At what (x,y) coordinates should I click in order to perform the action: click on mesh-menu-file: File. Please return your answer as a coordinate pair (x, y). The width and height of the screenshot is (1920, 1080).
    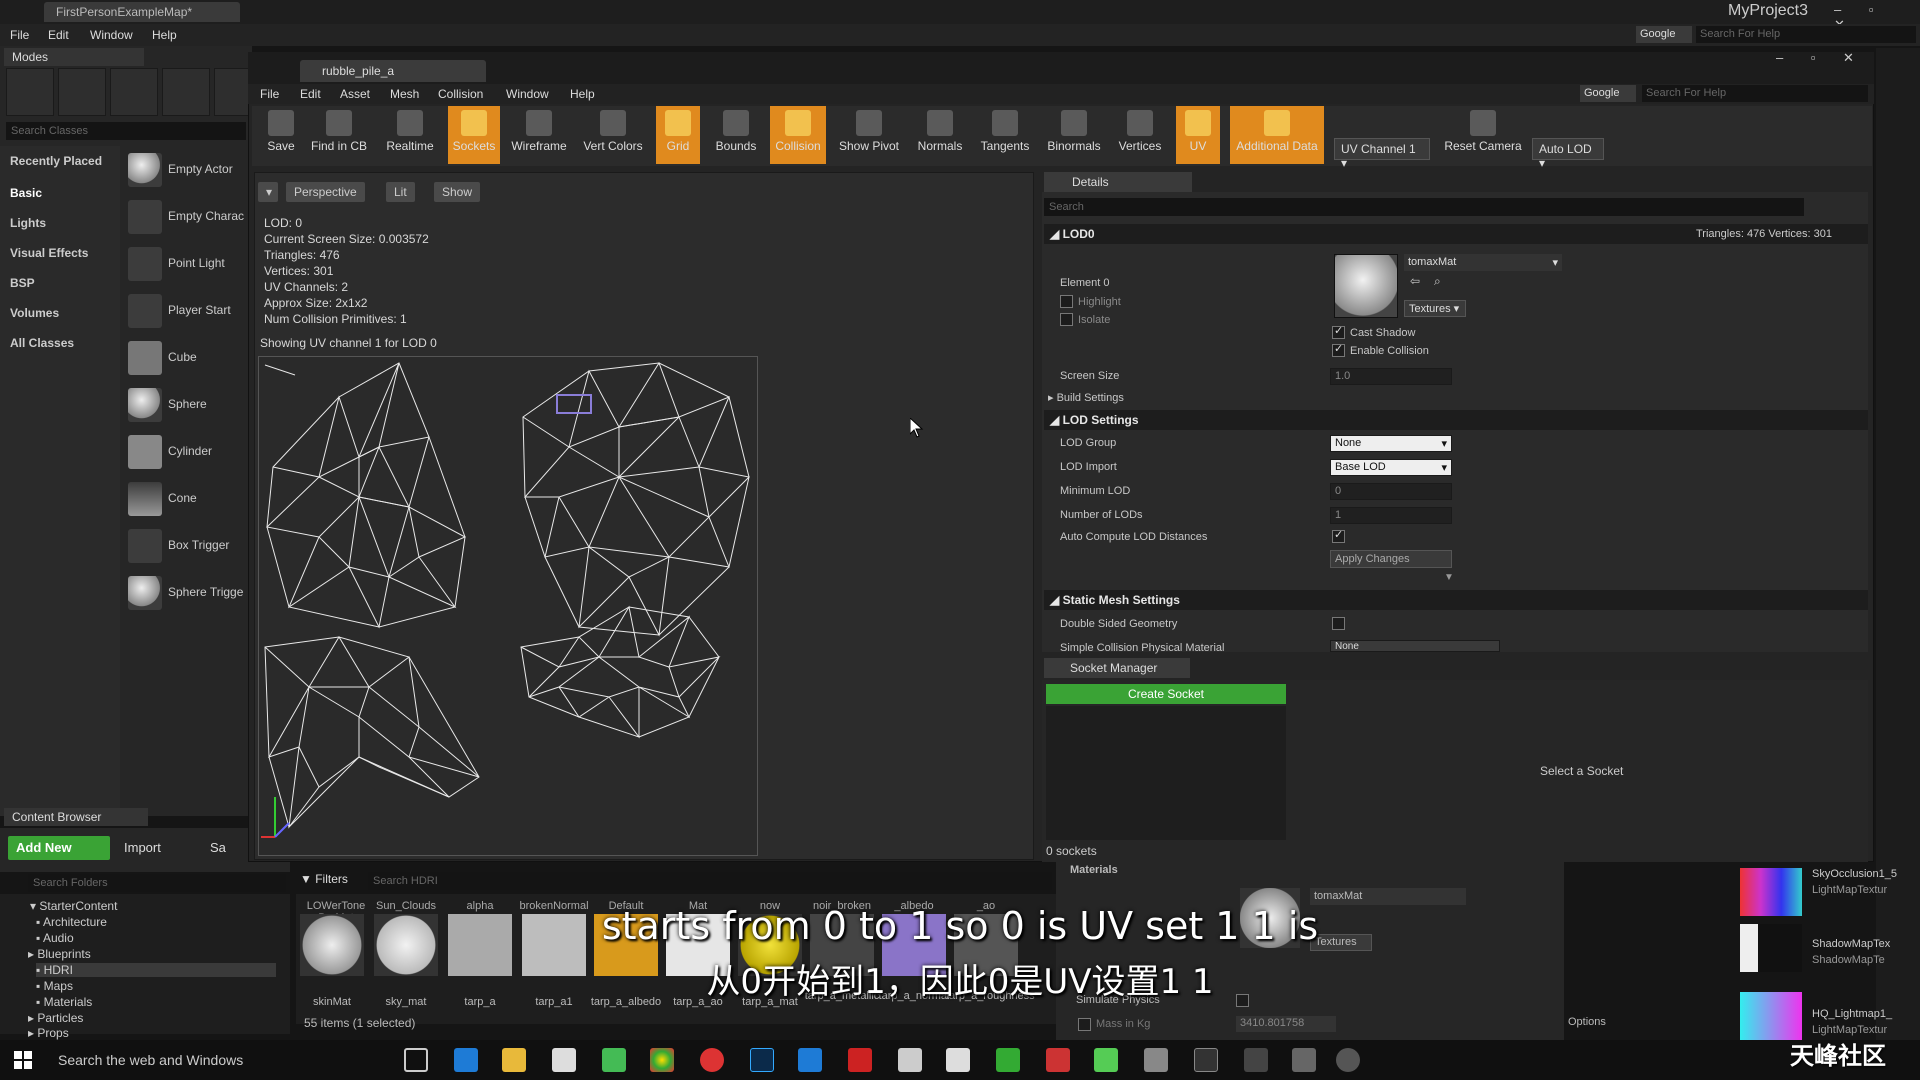
    Looking at the image, I should click on (269, 94).